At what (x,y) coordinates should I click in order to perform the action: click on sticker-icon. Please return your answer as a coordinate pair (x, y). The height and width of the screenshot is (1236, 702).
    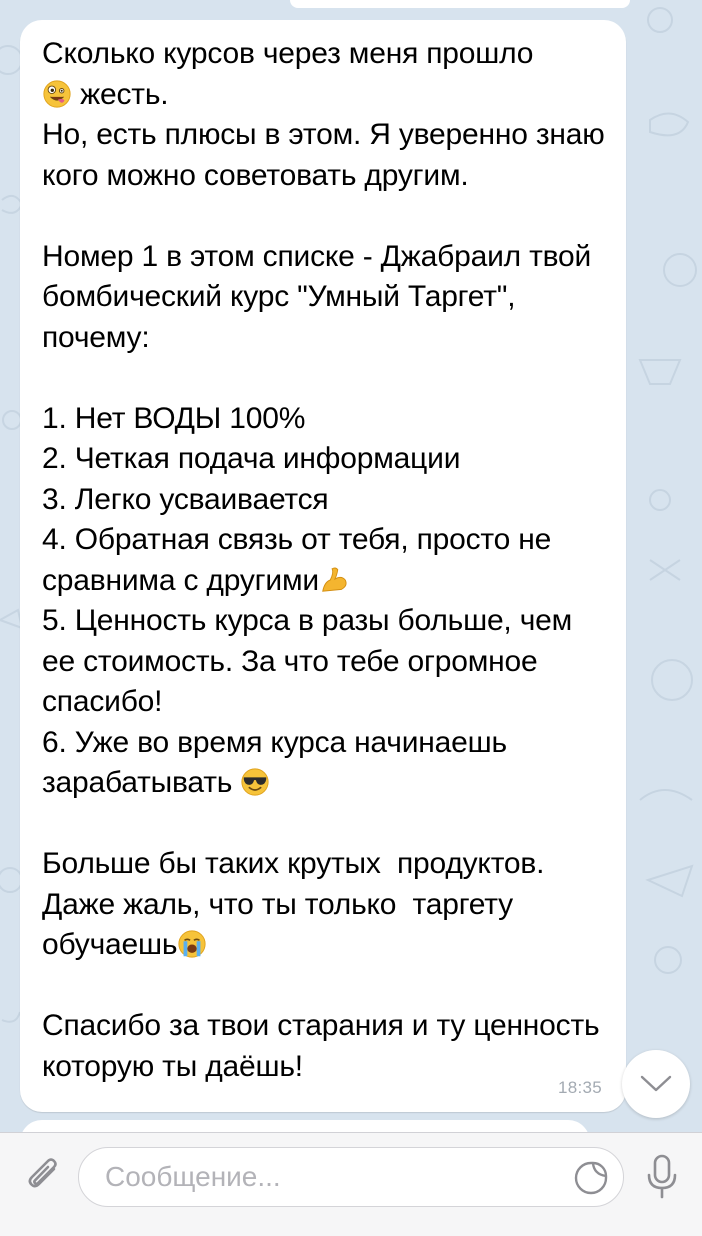
    Looking at the image, I should click on (591, 1178).